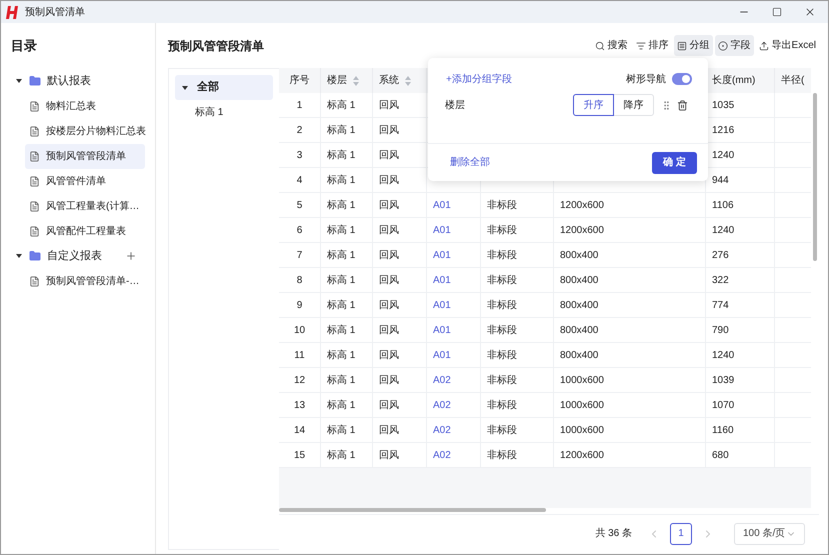  What do you see at coordinates (693, 45) in the screenshot?
I see `toolbar-button: 分组` at bounding box center [693, 45].